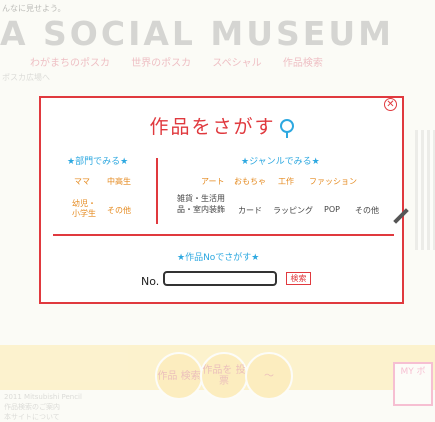 The height and width of the screenshot is (422, 435). What do you see at coordinates (84, 209) in the screenshot?
I see `category-link-child: 幼児・小学生` at bounding box center [84, 209].